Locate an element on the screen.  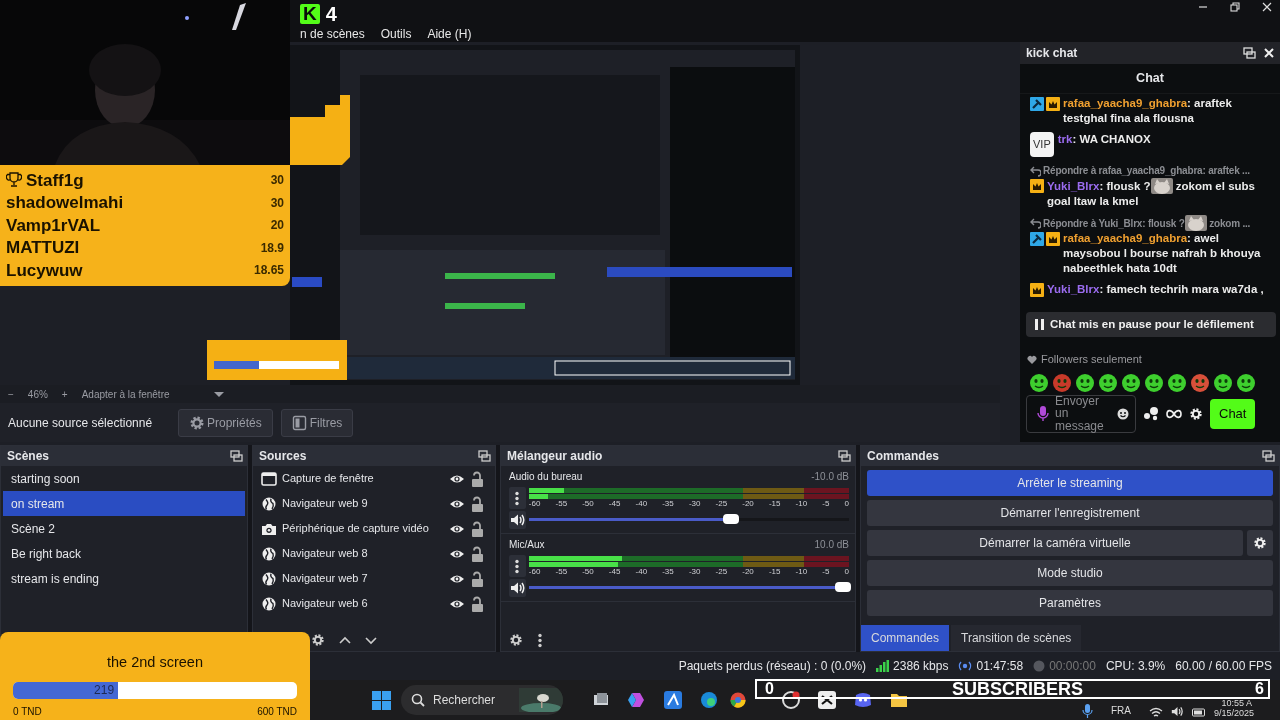
battery-icon is located at coordinates (1199, 712).